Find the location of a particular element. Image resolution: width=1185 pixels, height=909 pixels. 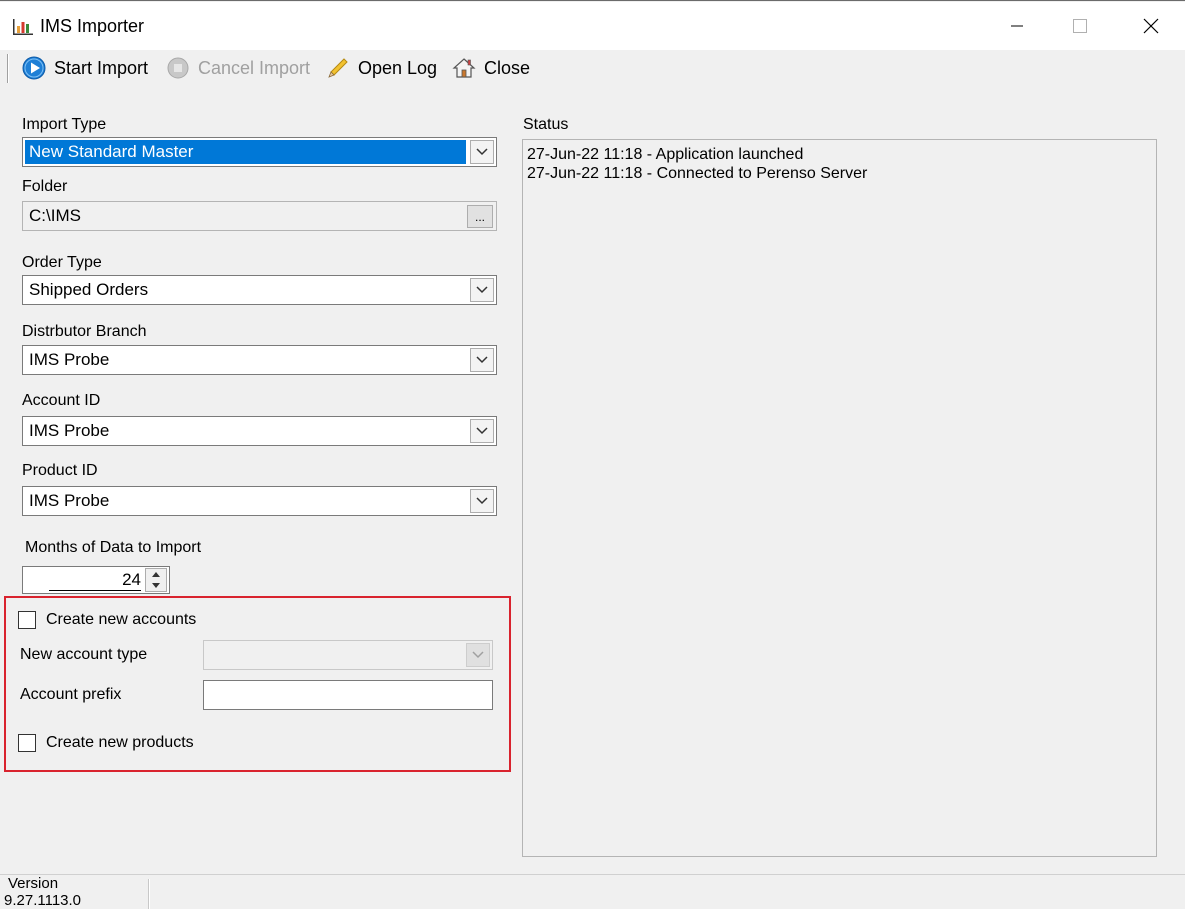

import-type-dropdown-button is located at coordinates (482, 152).